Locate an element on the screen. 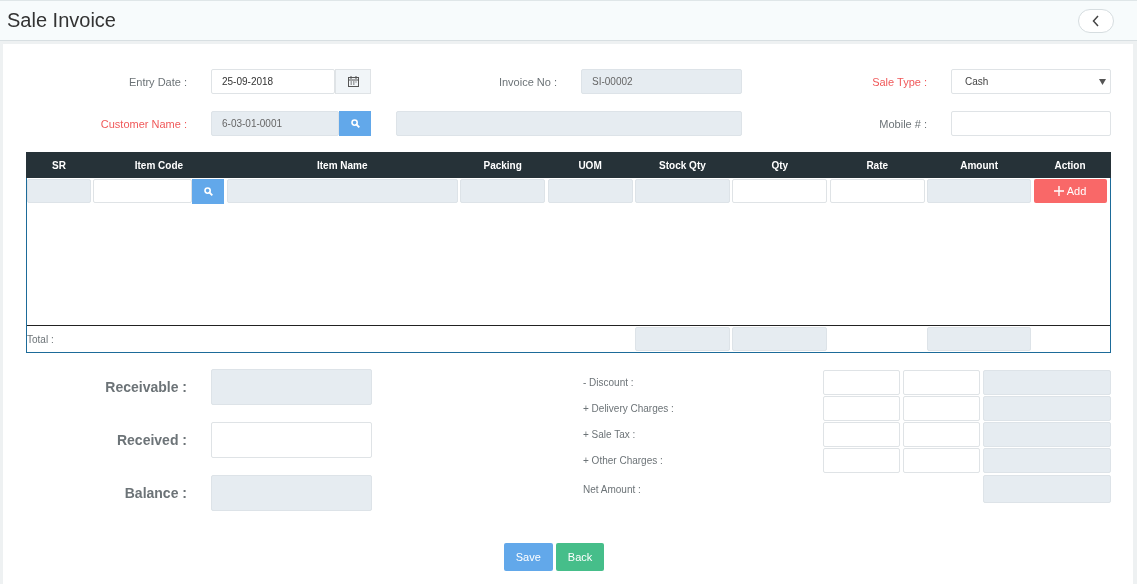 The height and width of the screenshot is (584, 1137). column-header: SR is located at coordinates (59, 165).